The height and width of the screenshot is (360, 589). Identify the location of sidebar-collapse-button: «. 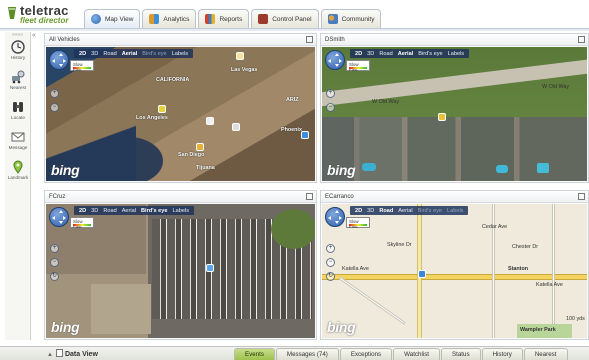
(34, 35).